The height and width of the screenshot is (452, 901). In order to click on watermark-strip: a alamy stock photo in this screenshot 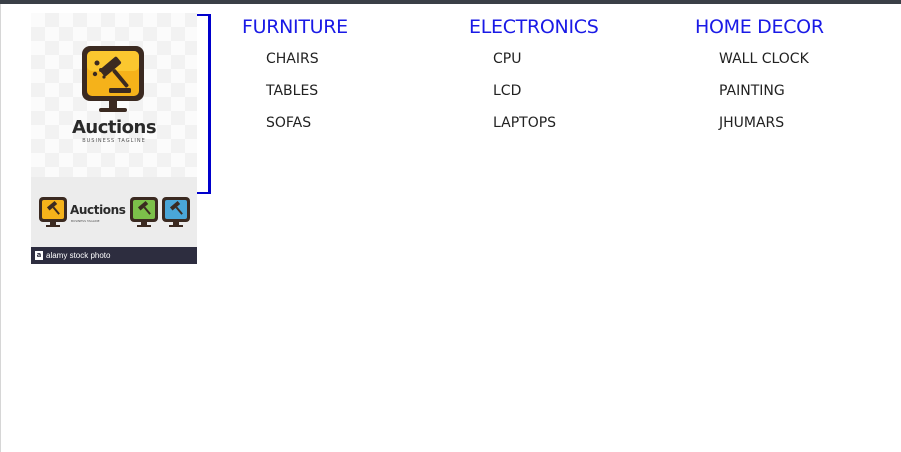, I will do `click(114, 255)`.